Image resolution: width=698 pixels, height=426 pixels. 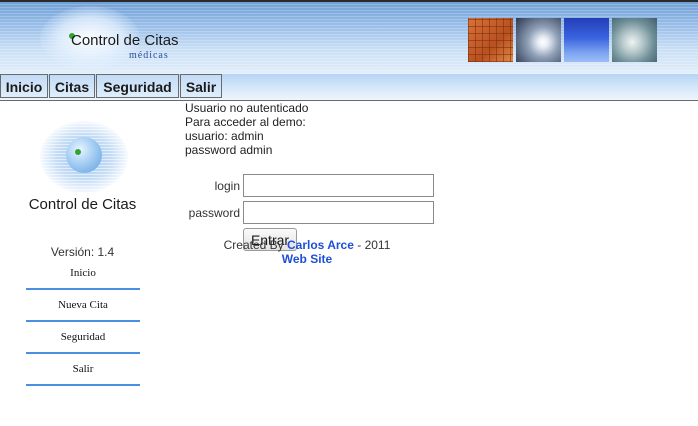 What do you see at coordinates (227, 186) in the screenshot?
I see `login-label: login` at bounding box center [227, 186].